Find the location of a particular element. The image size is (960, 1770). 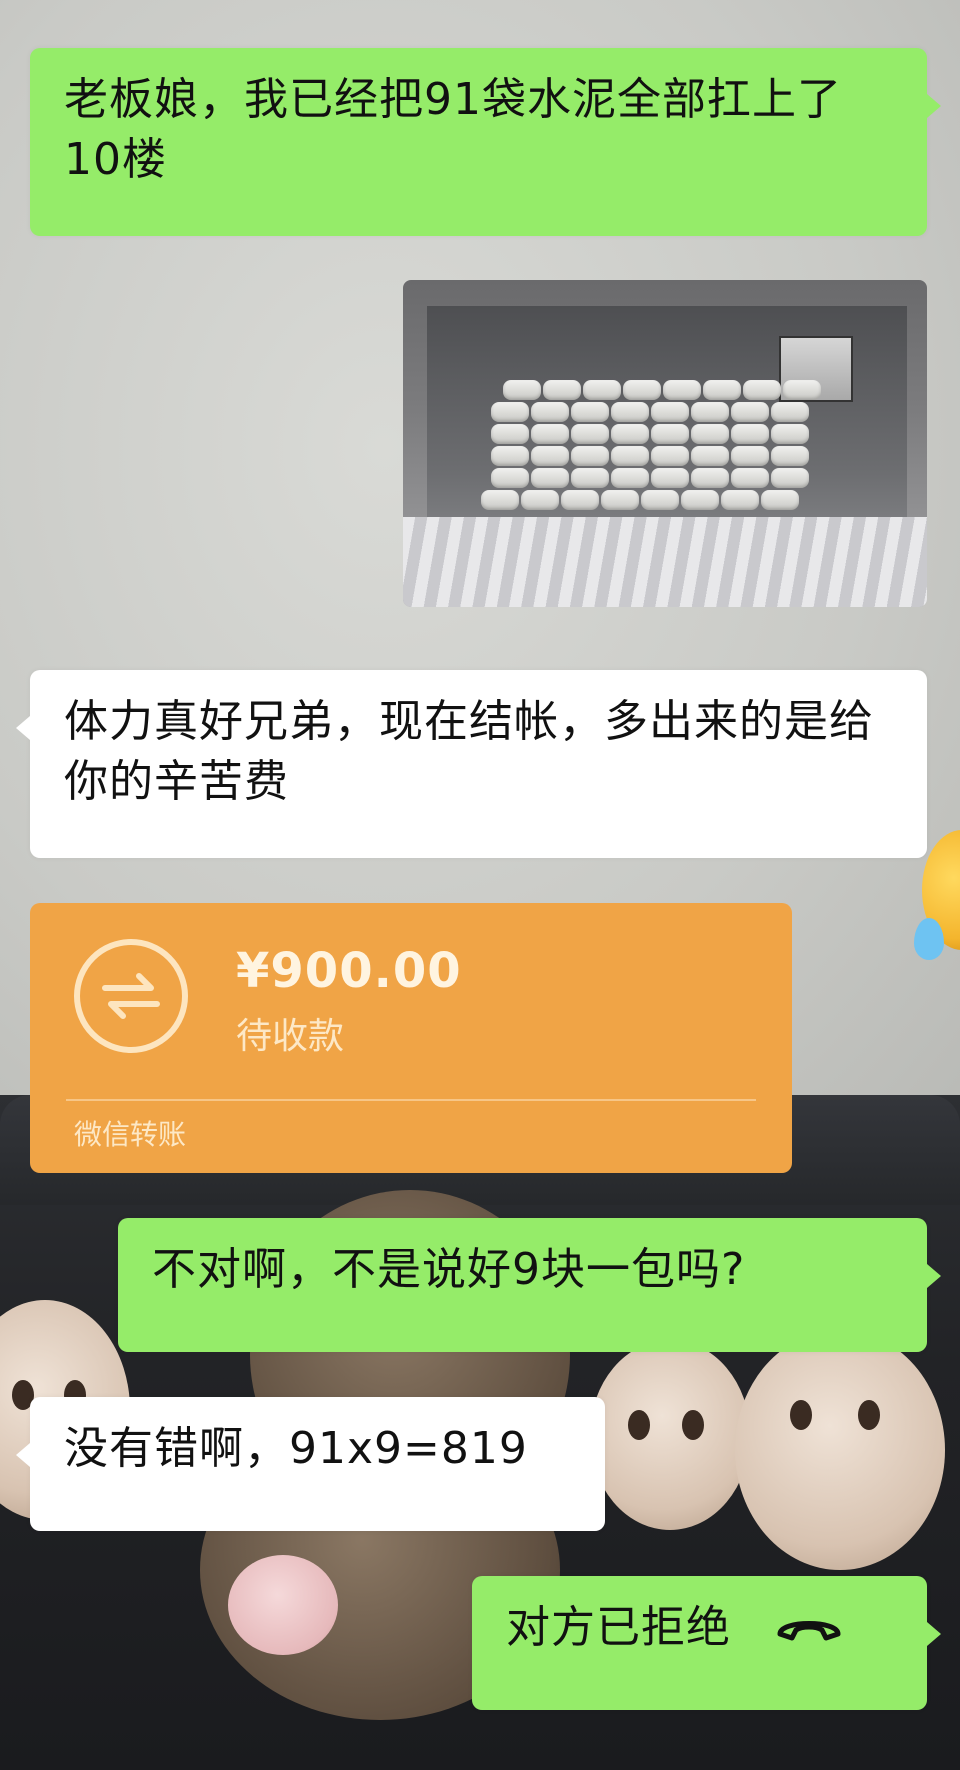

received-message-bubble: 没有错啊，91x9=819 is located at coordinates (310, 1464).